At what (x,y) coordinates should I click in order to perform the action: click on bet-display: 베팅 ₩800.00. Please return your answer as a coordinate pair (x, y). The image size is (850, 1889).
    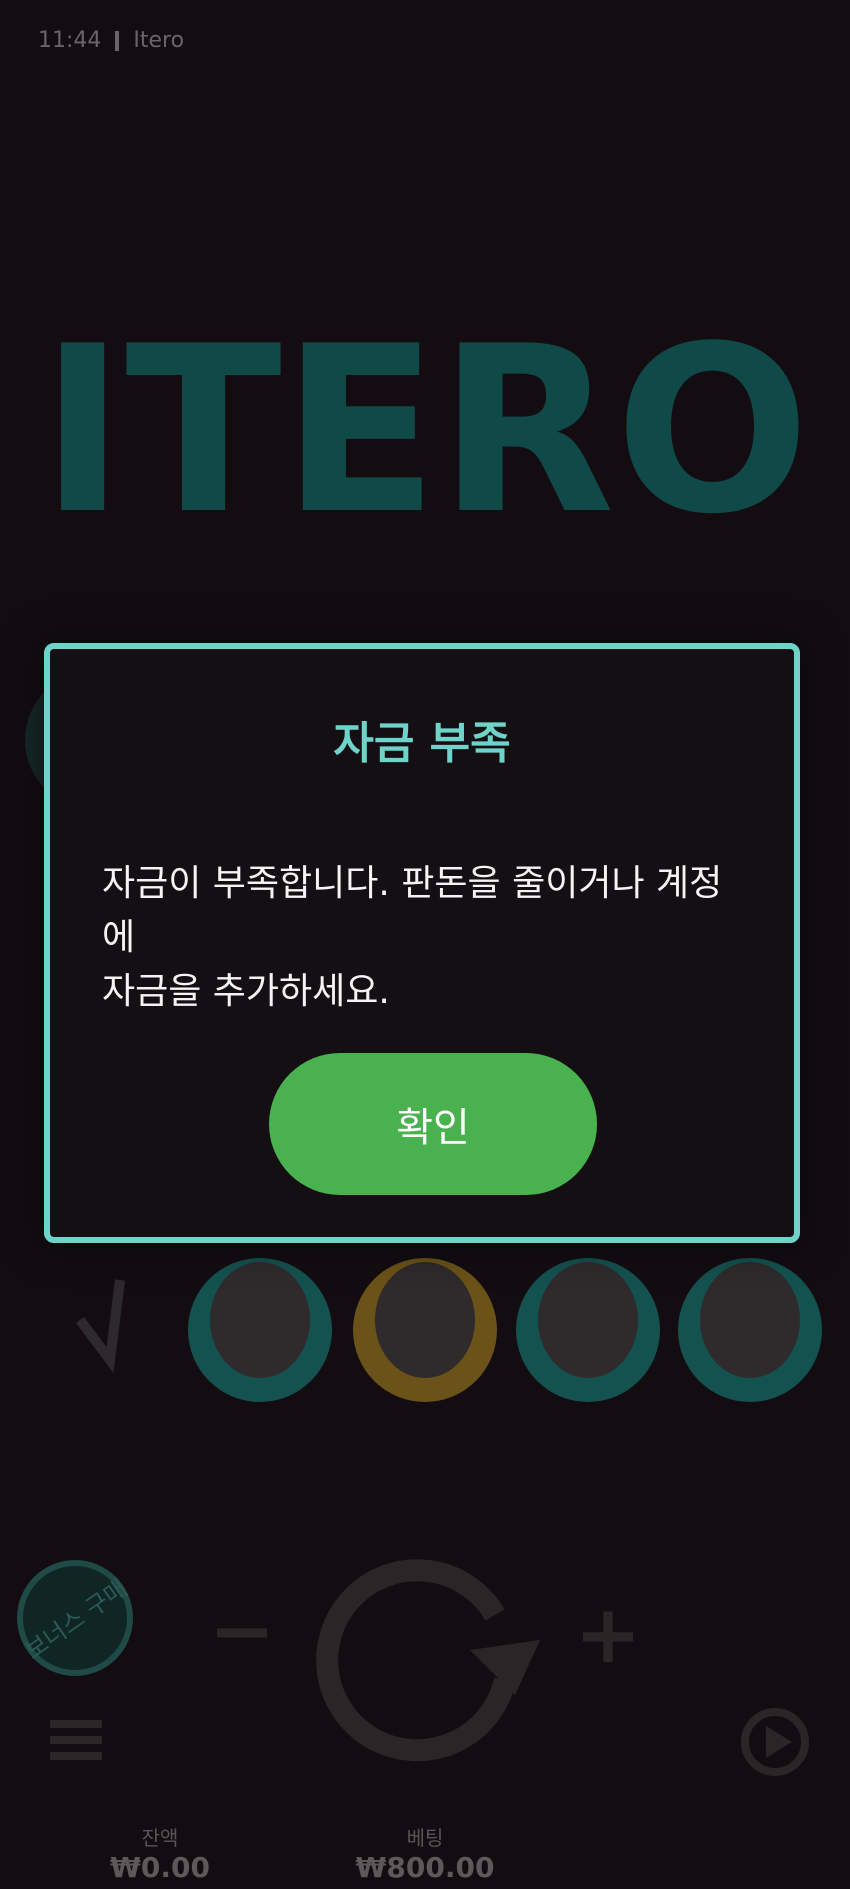
    Looking at the image, I should click on (425, 1853).